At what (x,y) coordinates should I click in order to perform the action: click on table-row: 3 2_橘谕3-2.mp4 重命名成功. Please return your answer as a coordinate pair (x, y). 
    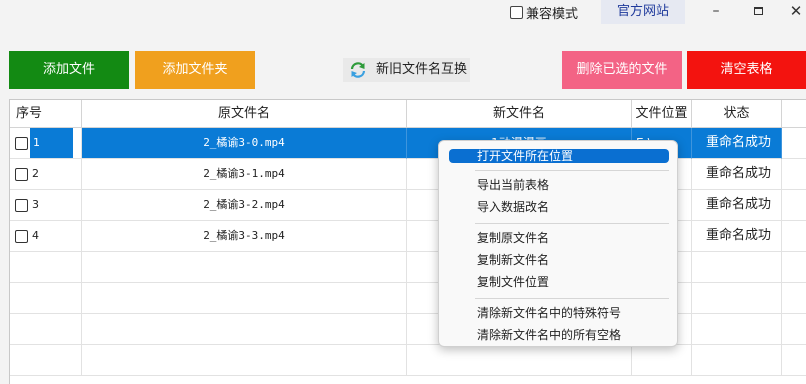
    Looking at the image, I should click on (408, 205).